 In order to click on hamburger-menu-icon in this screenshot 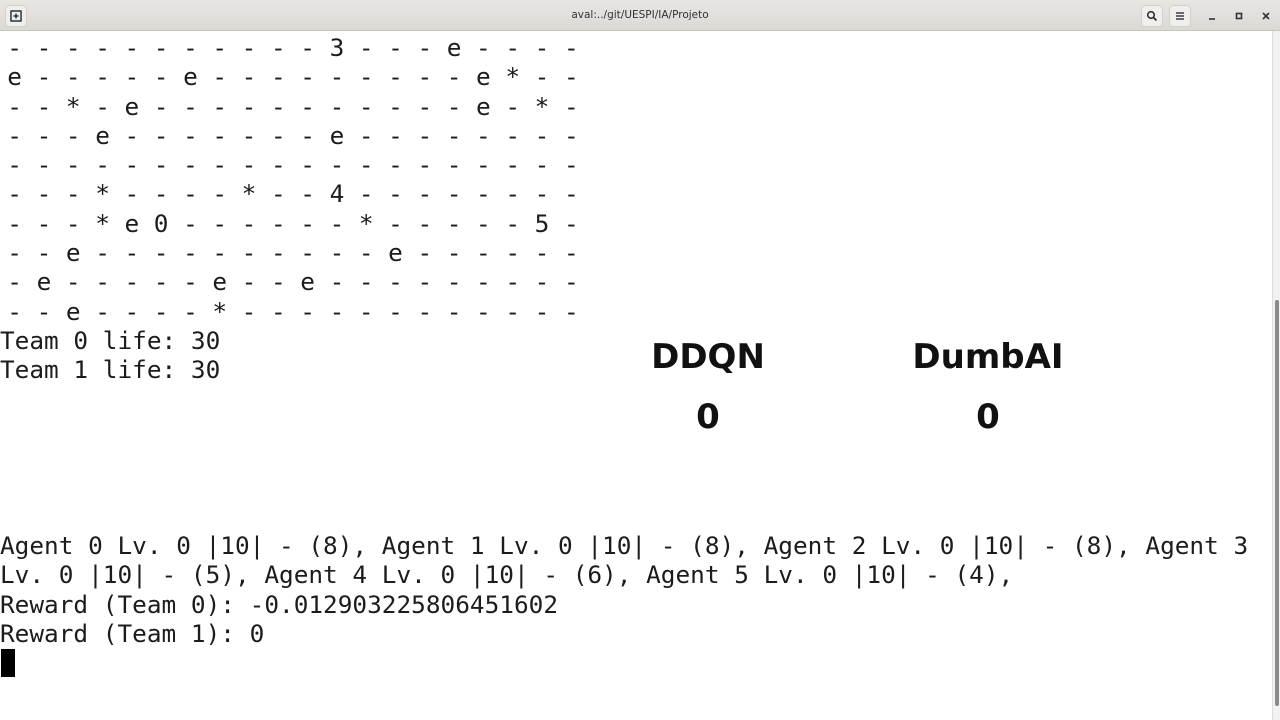, I will do `click(1180, 16)`.